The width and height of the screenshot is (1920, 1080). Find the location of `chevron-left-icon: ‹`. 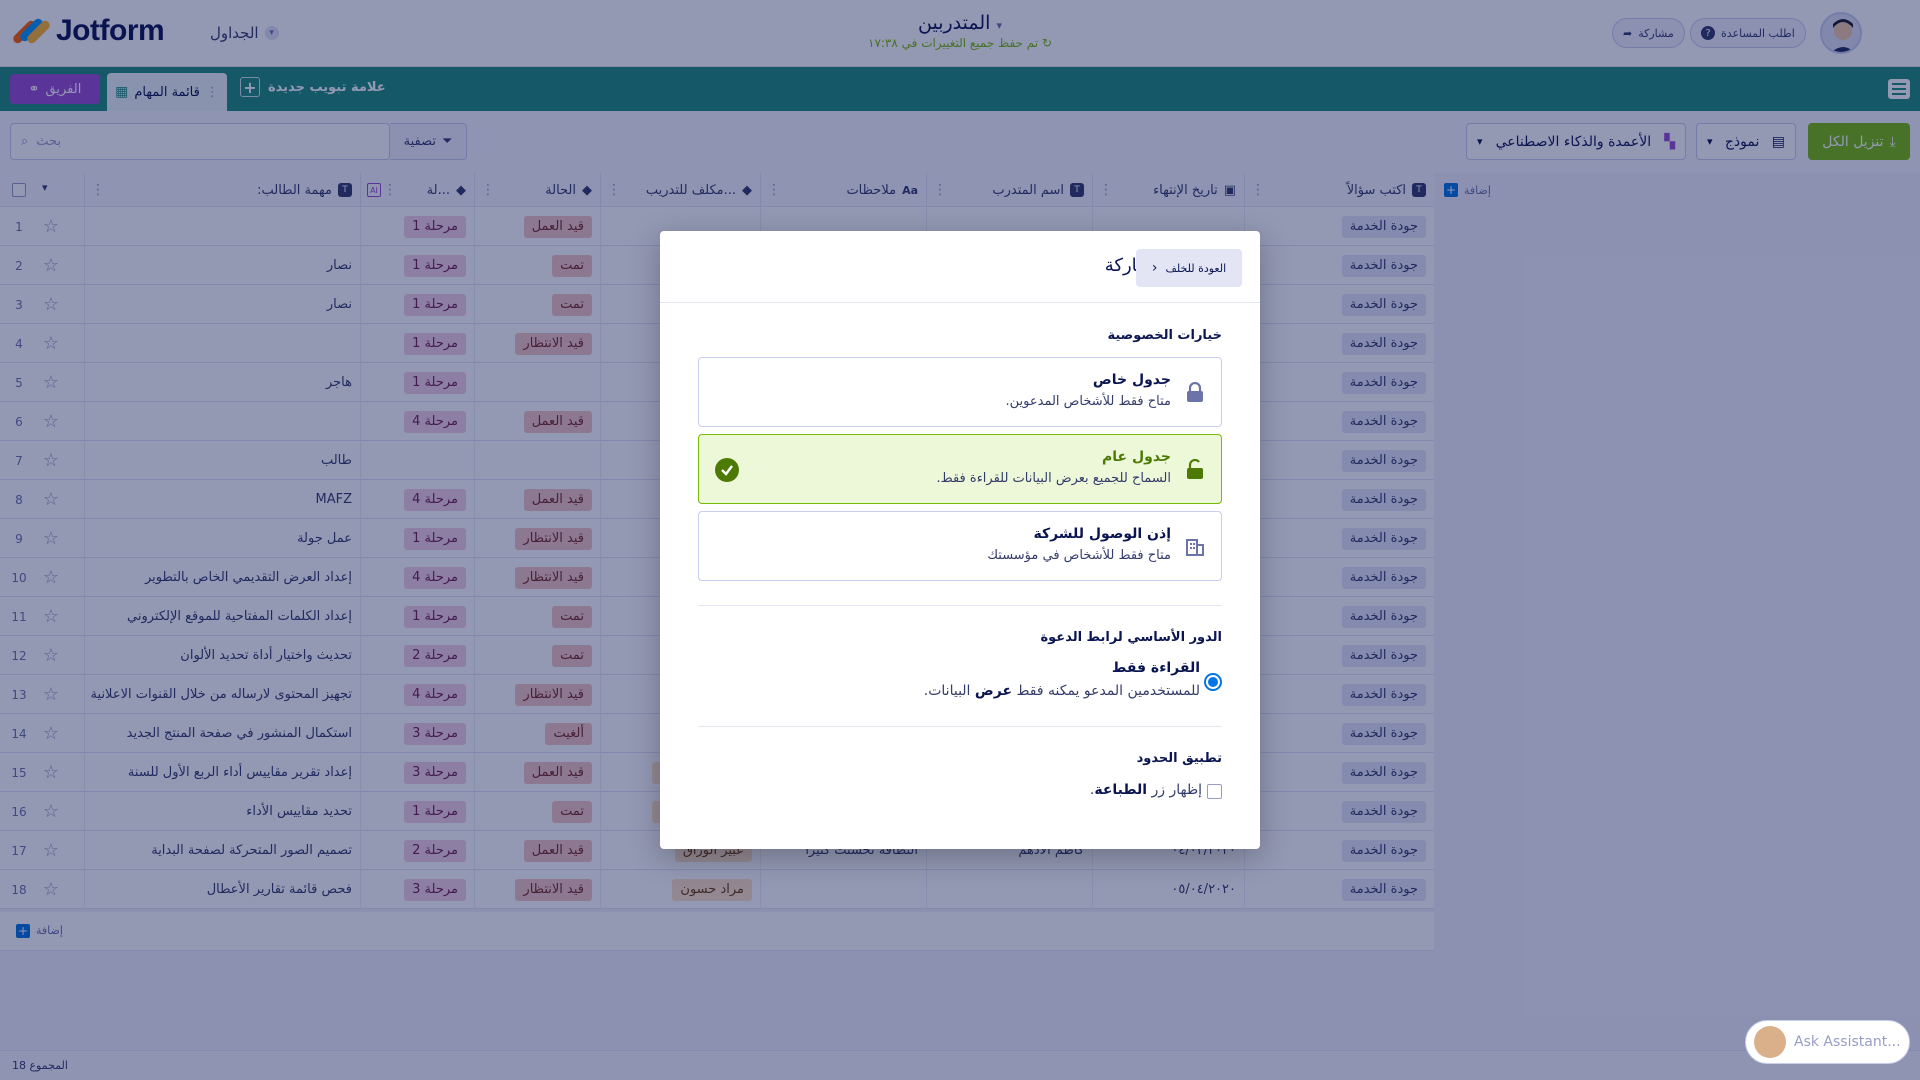

chevron-left-icon: ‹ is located at coordinates (1154, 268).